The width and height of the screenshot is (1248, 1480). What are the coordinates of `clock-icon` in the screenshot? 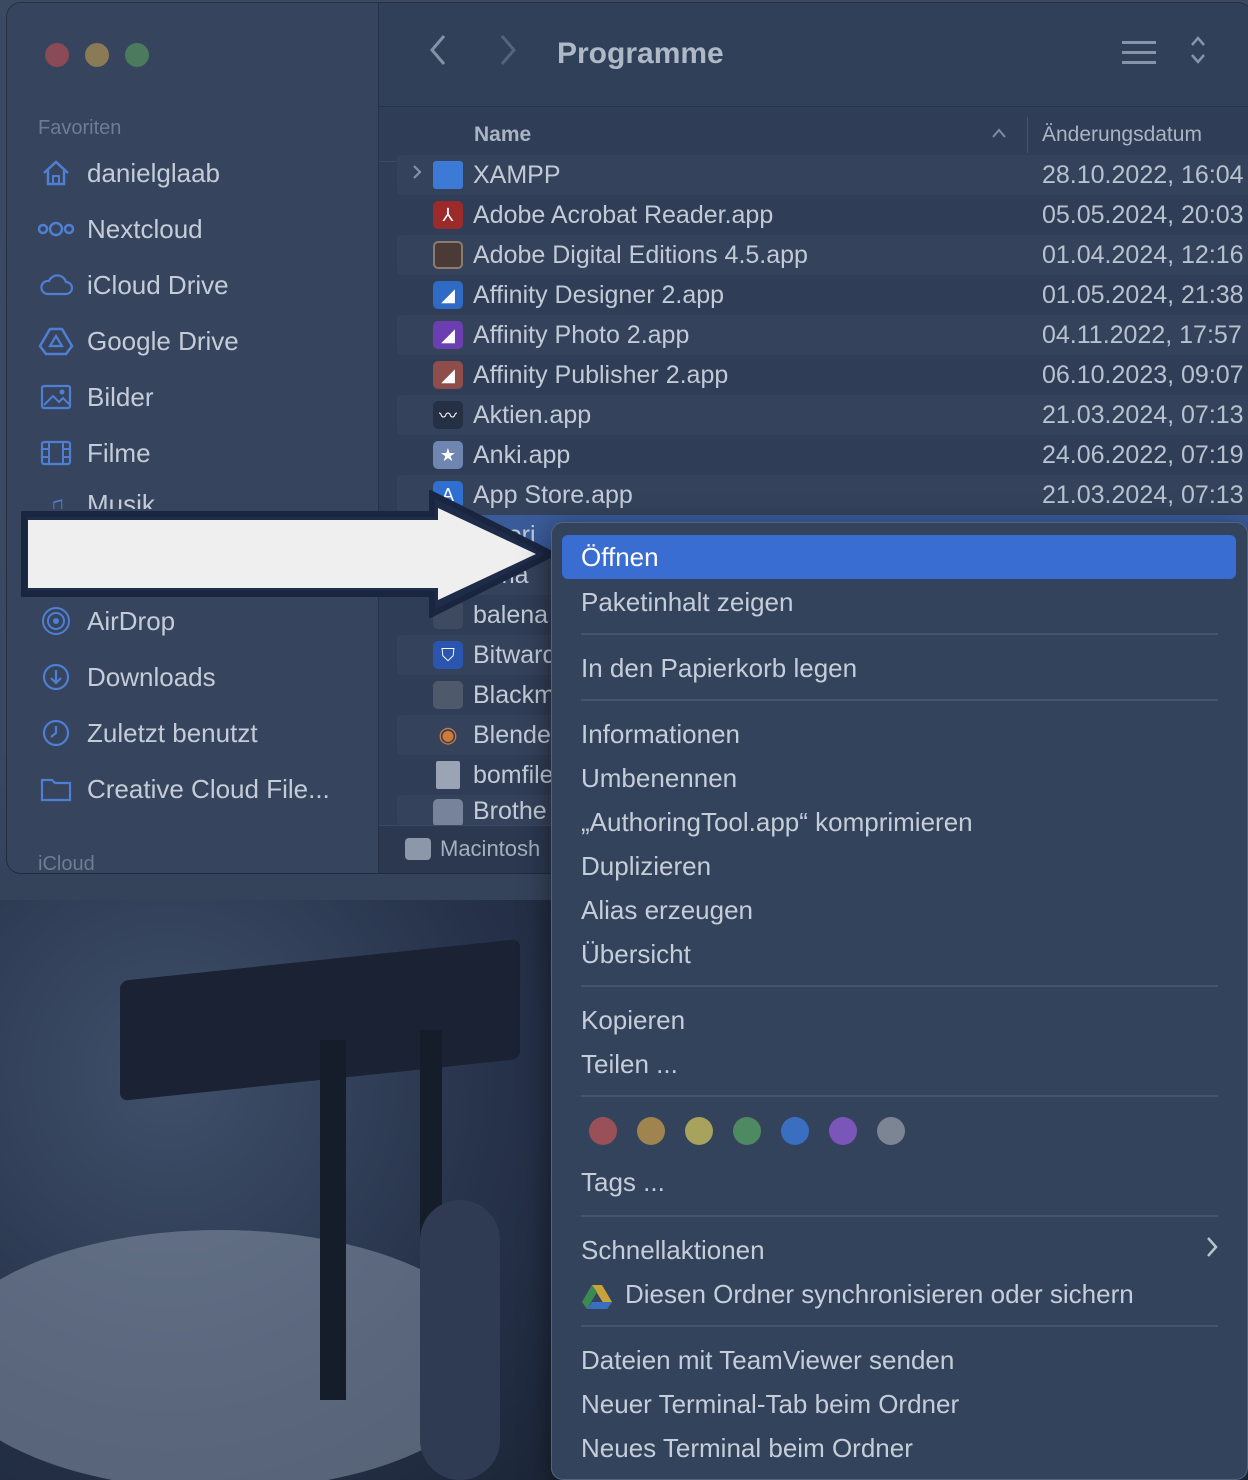 It's located at (56, 733).